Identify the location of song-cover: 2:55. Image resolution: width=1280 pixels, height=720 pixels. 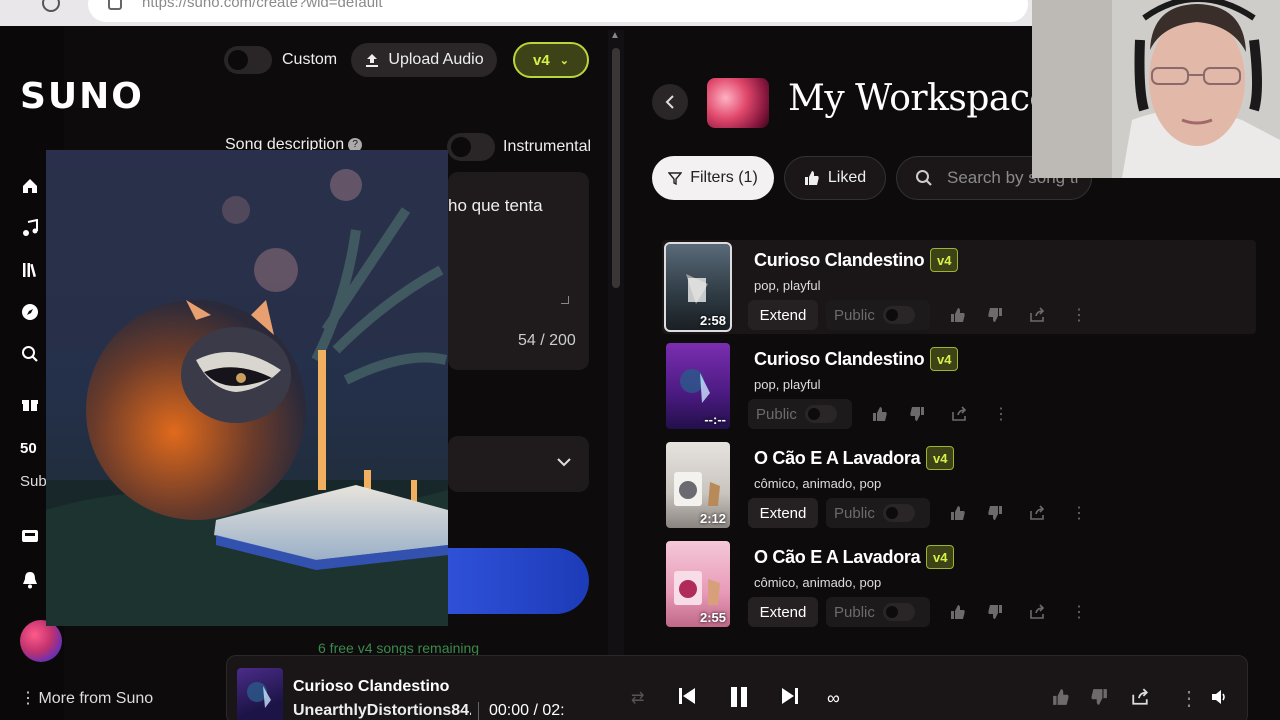
(698, 584).